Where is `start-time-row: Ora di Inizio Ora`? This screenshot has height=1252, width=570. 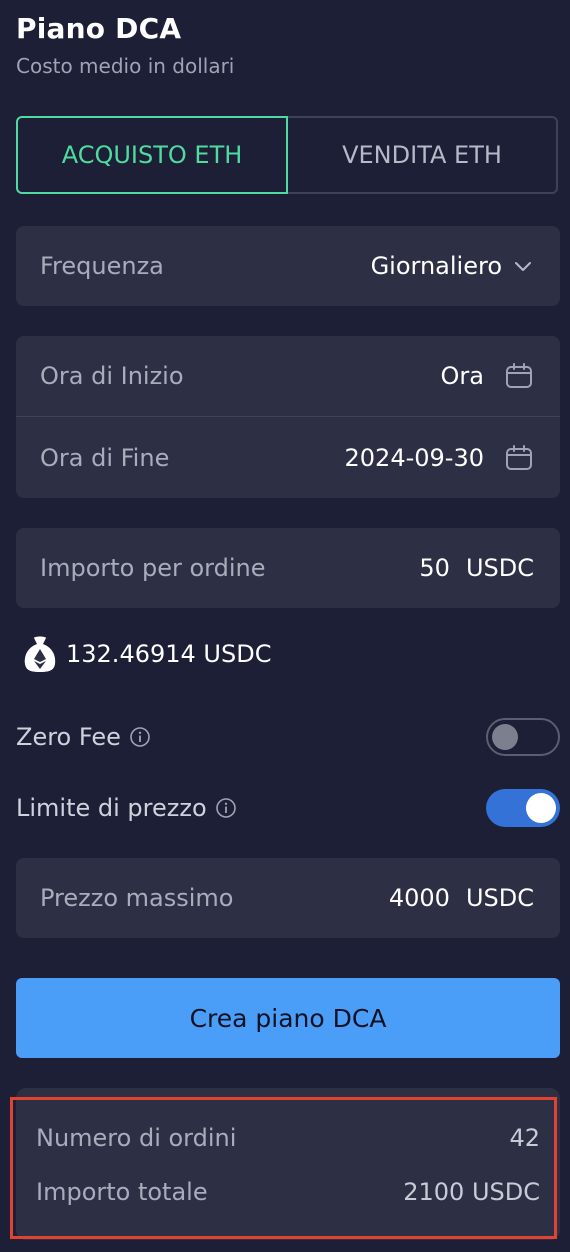
start-time-row: Ora di Inizio Ora is located at coordinates (288, 376).